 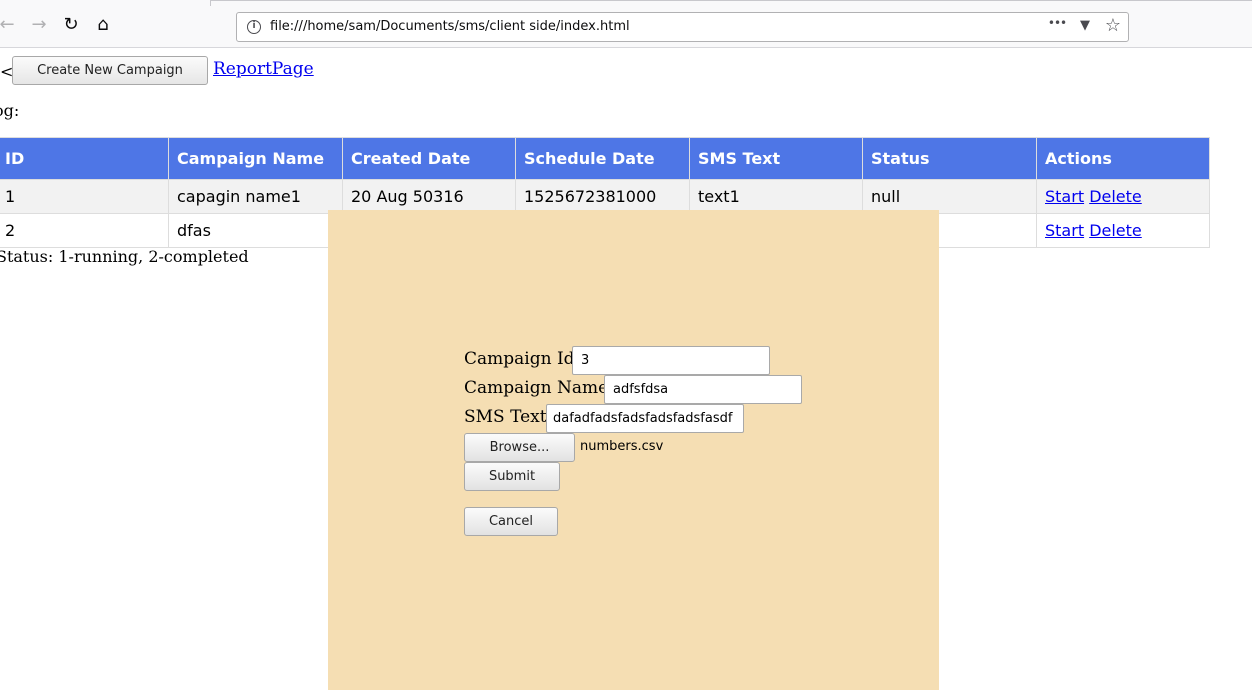 What do you see at coordinates (39, 25) in the screenshot?
I see `forward-icon: →` at bounding box center [39, 25].